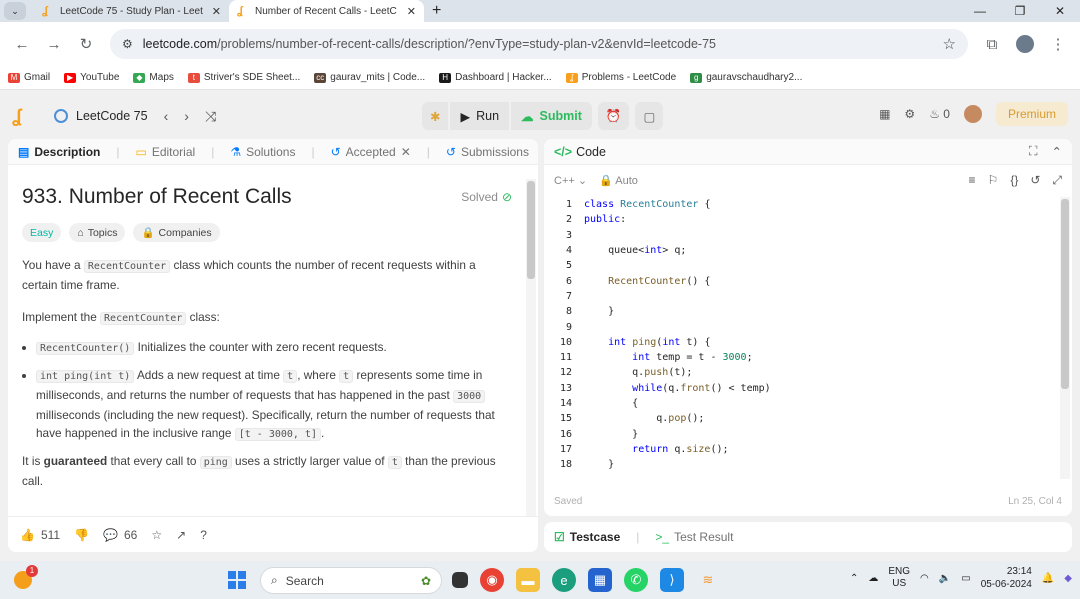  I want to click on editor-scroll-thumb, so click(1065, 294).